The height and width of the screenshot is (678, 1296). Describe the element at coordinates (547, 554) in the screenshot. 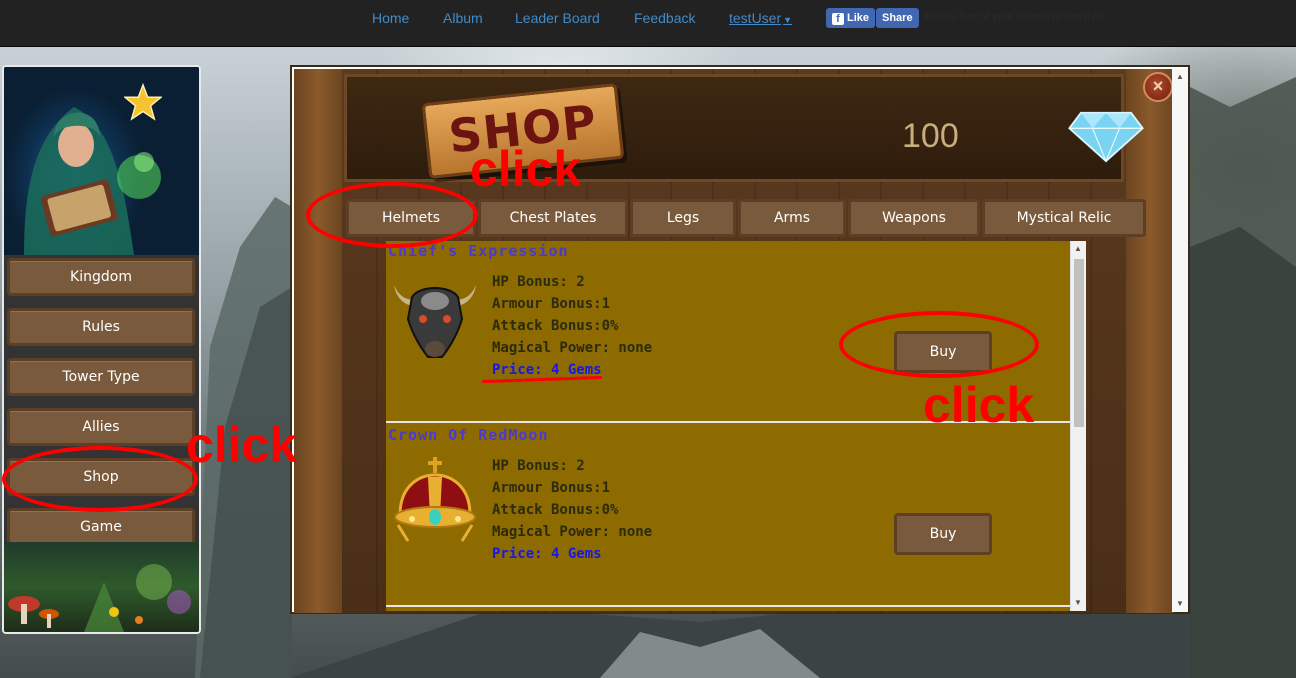

I see `item-price: Price: 4 Gems` at that location.